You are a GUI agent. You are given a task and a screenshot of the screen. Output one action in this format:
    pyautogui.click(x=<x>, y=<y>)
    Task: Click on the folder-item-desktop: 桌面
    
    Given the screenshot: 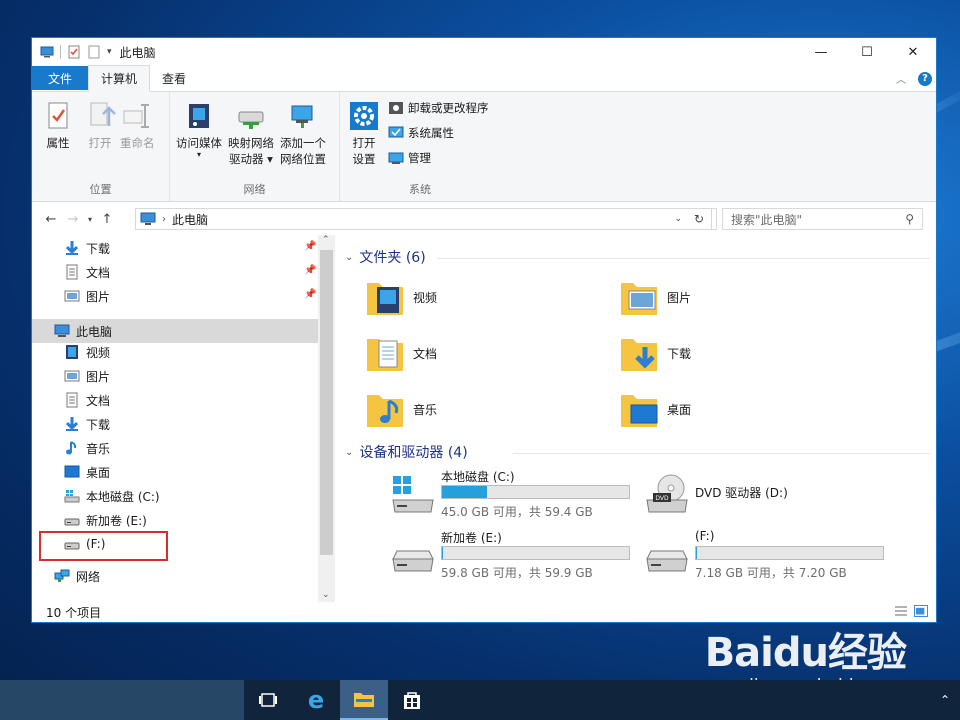 What is the action you would take?
    pyautogui.click(x=655, y=409)
    